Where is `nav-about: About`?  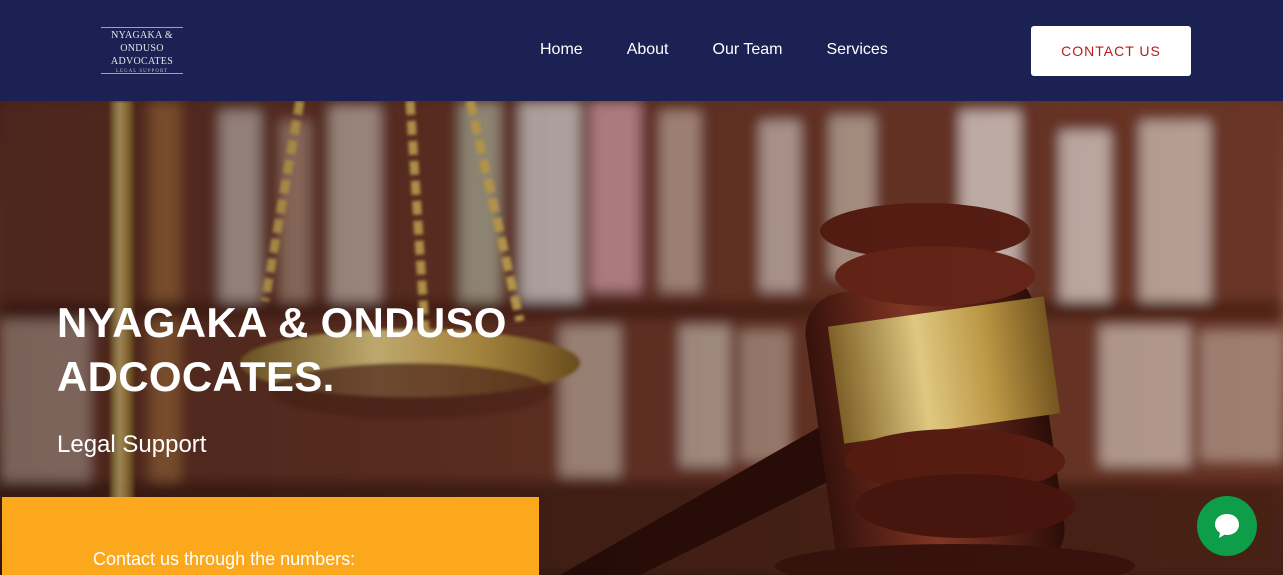 nav-about: About is located at coordinates (648, 50).